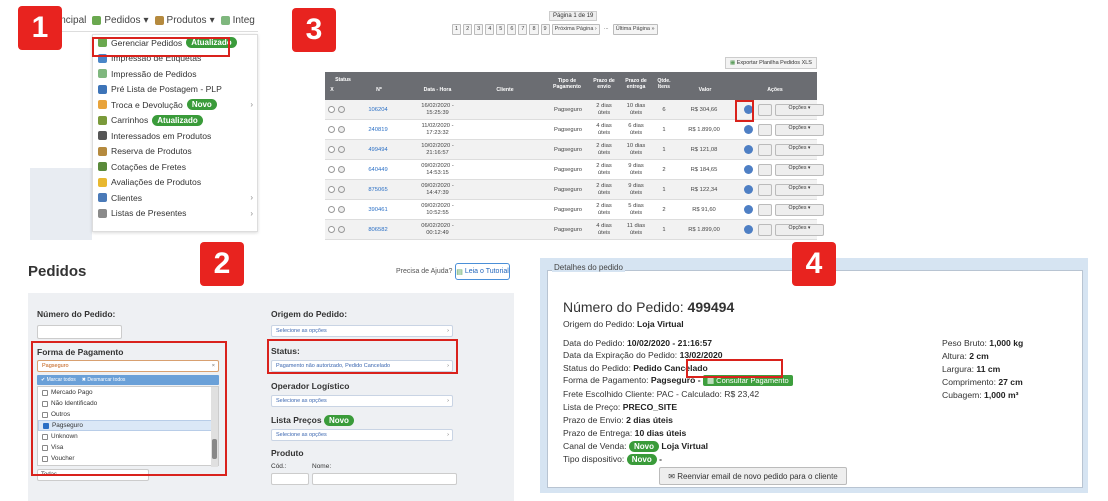 The image size is (1108, 501). What do you see at coordinates (72, 20) in the screenshot?
I see `nav-item-principal: incipal` at bounding box center [72, 20].